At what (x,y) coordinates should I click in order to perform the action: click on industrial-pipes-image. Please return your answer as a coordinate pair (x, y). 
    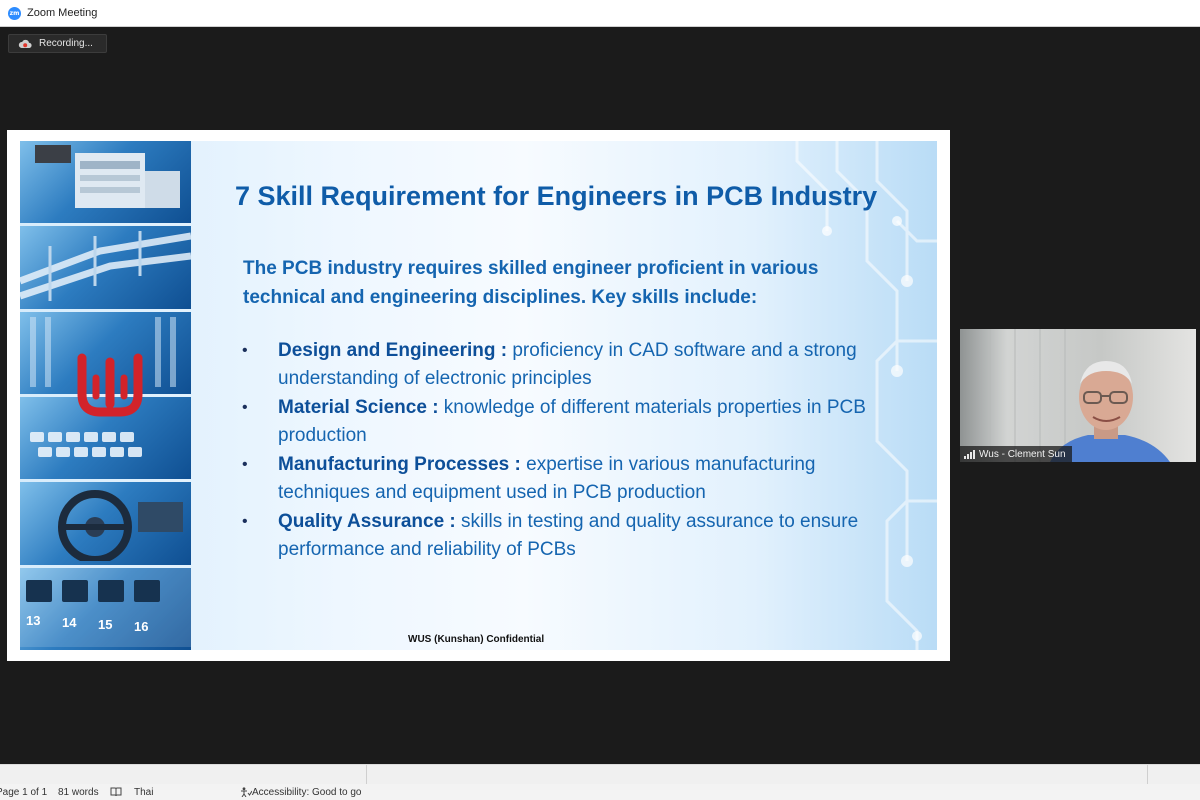
    Looking at the image, I should click on (105, 267).